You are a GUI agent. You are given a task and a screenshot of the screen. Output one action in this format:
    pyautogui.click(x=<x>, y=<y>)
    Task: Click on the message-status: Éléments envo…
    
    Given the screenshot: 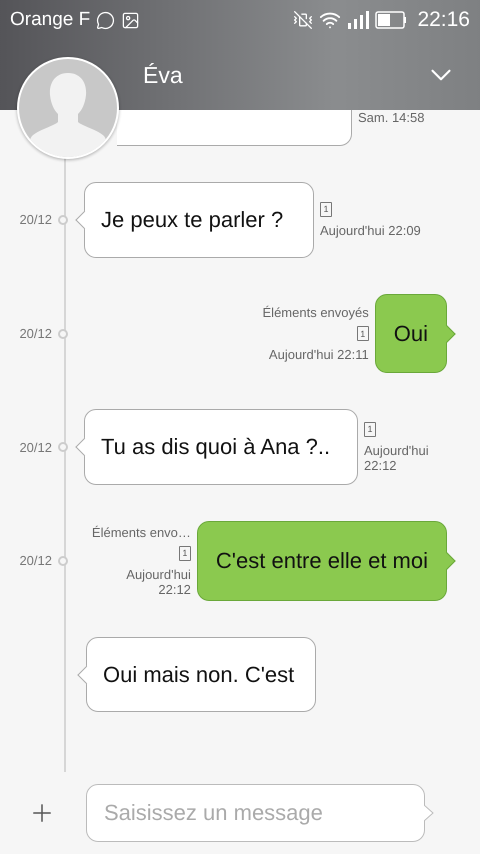 What is the action you would take?
    pyautogui.click(x=141, y=532)
    